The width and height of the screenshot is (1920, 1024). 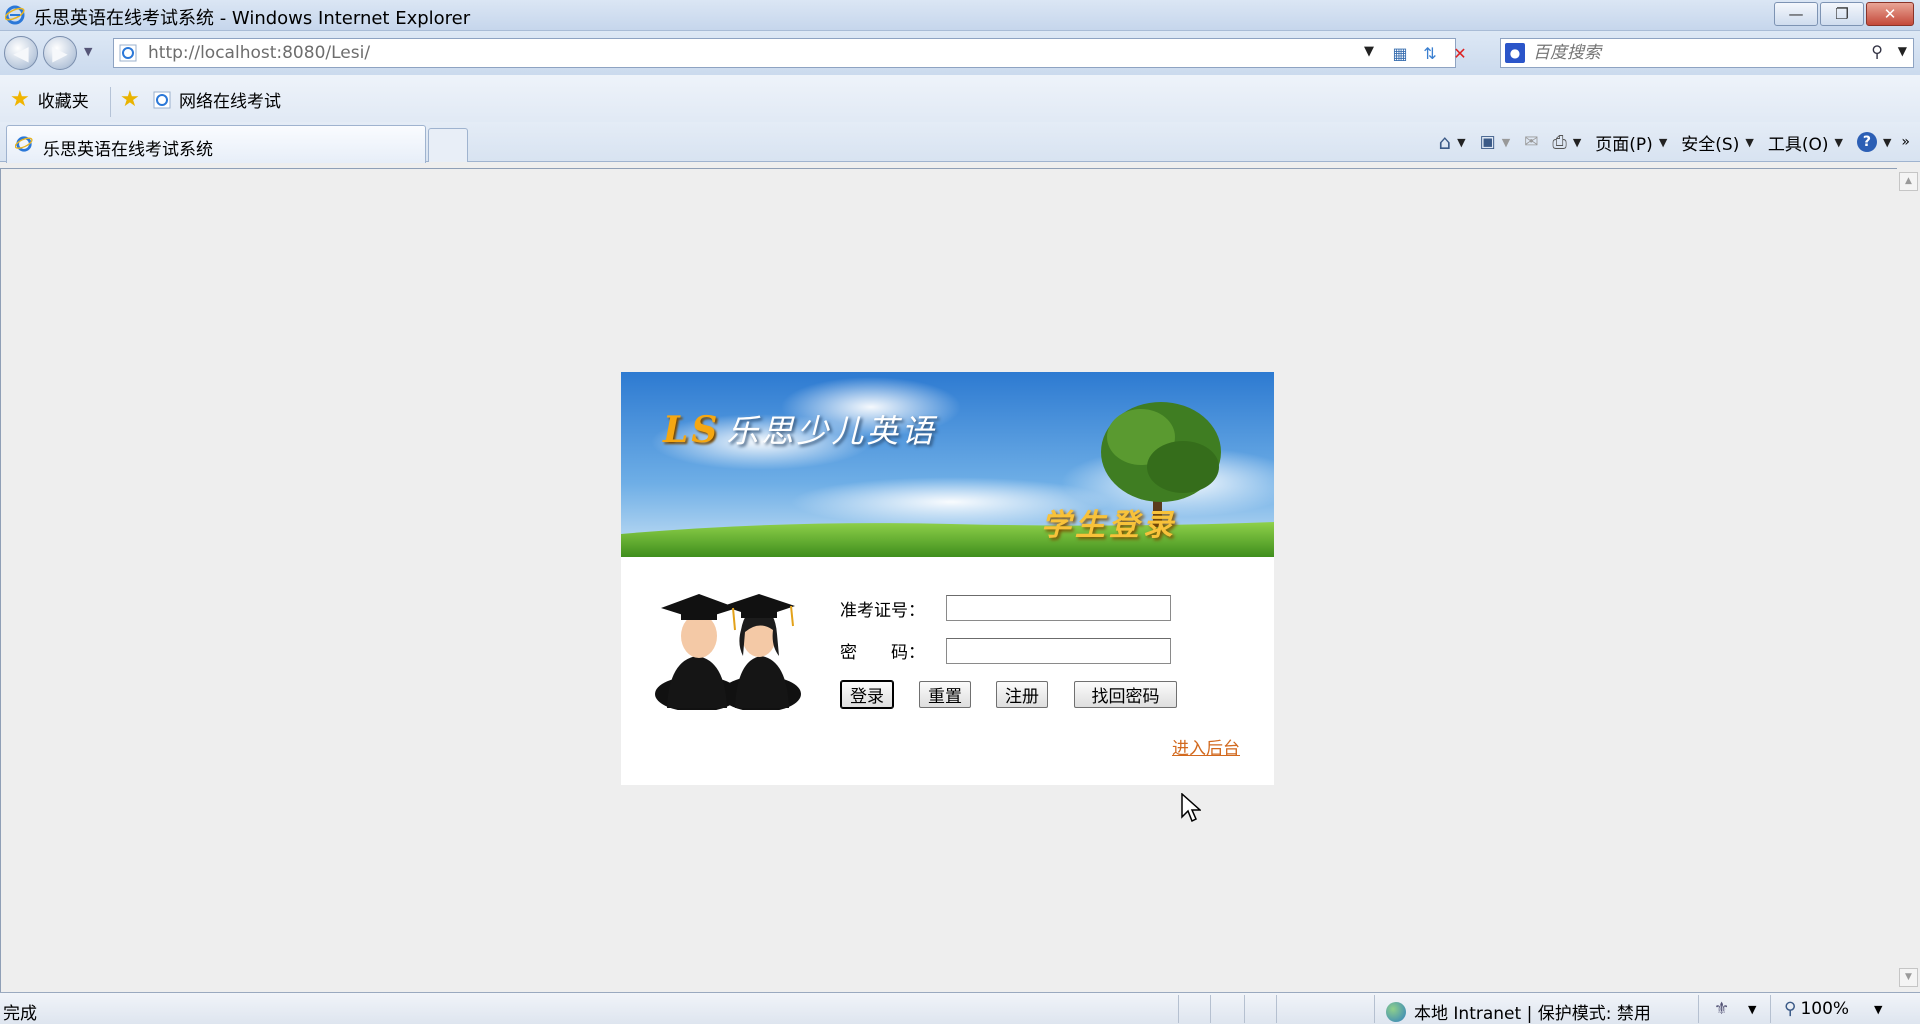 I want to click on forward-button: ▶, so click(x=60, y=53).